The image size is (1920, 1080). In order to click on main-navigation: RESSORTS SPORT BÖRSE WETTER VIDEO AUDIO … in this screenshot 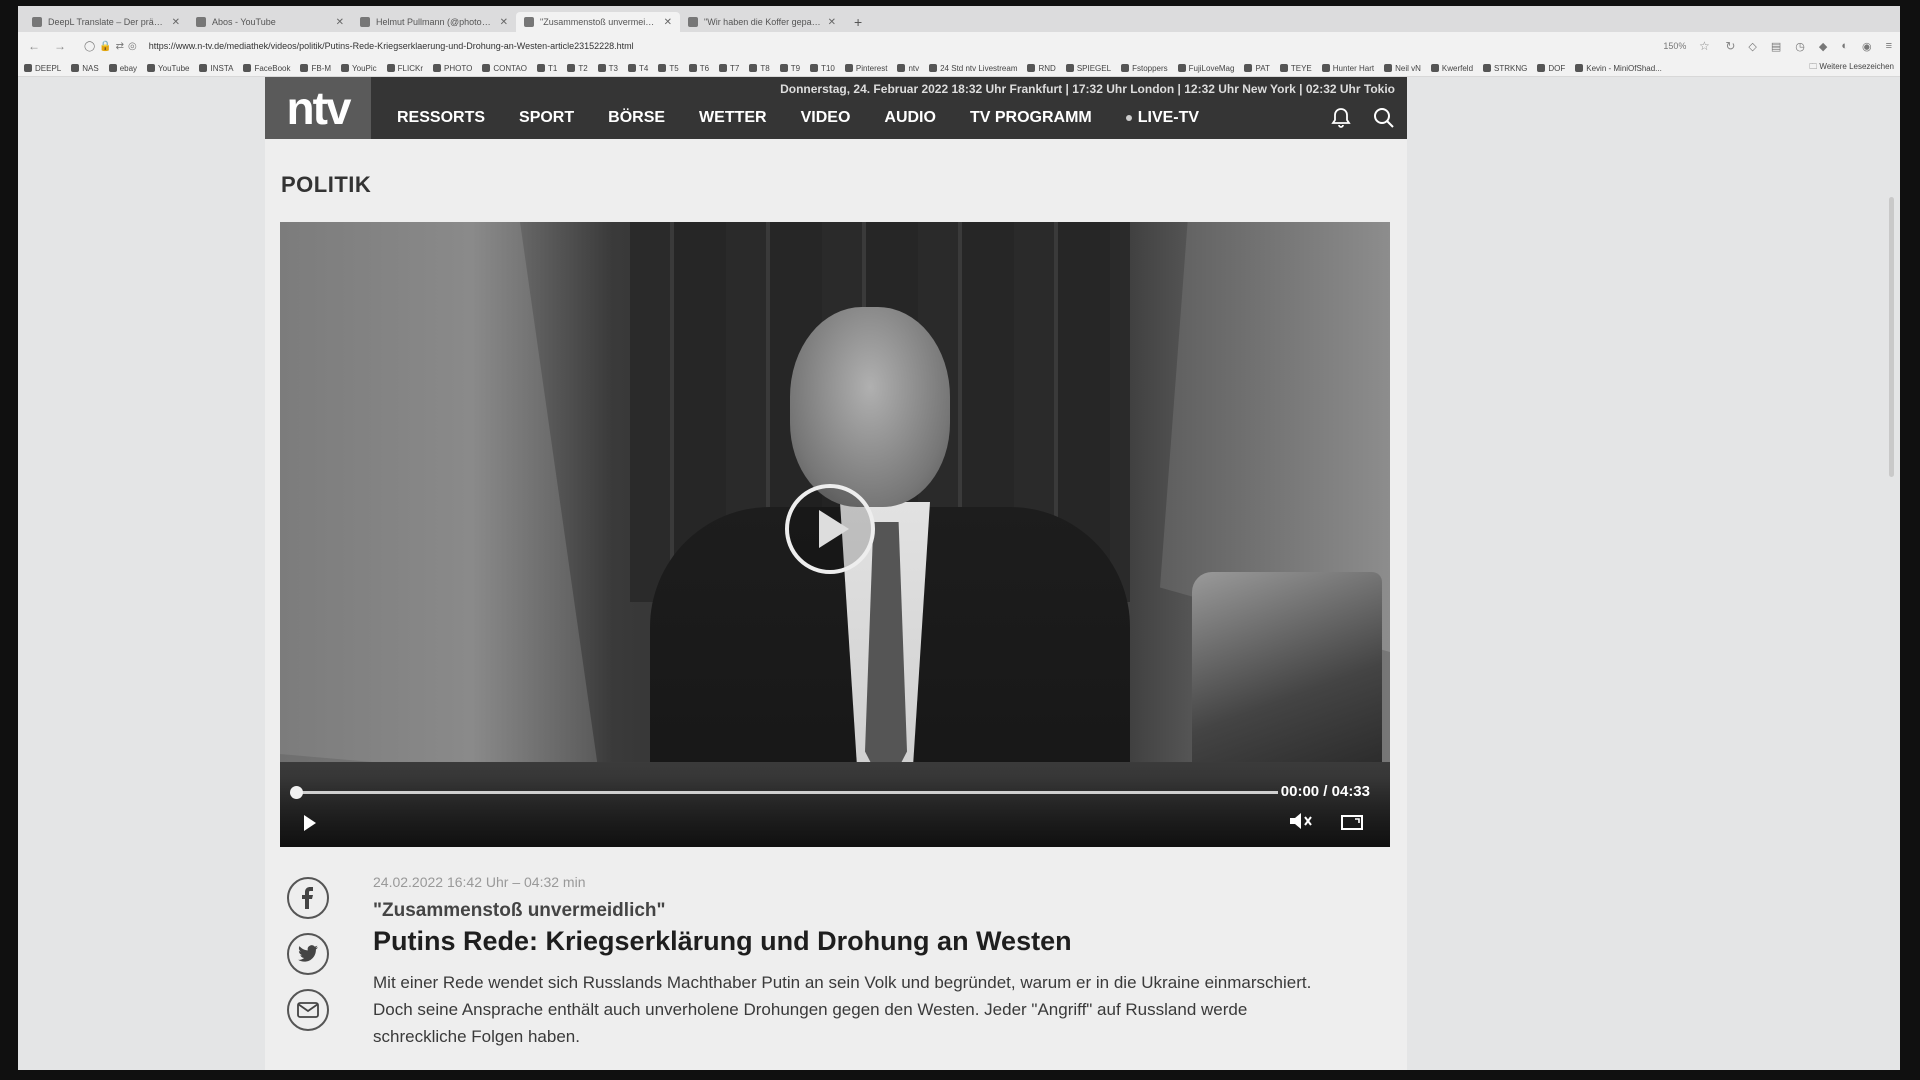, I will do `click(798, 118)`.